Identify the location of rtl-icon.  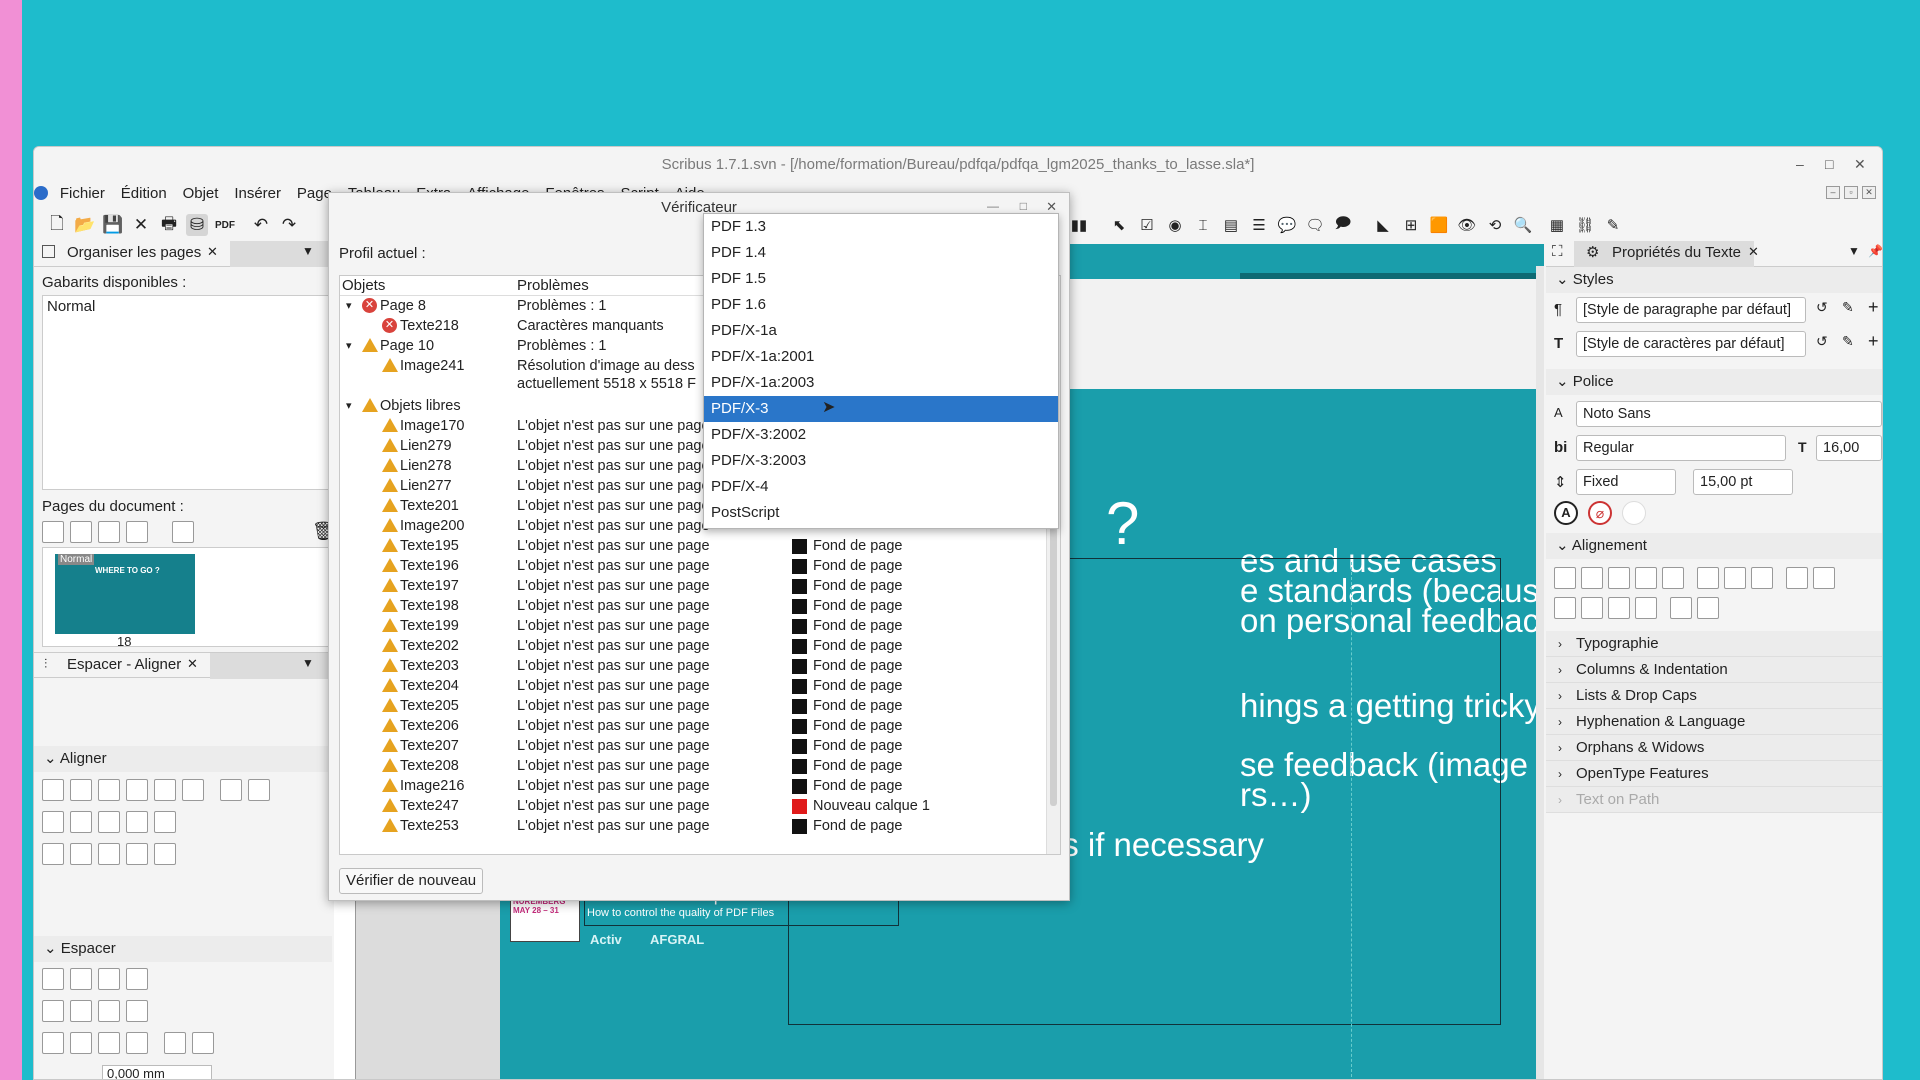
(1824, 578).